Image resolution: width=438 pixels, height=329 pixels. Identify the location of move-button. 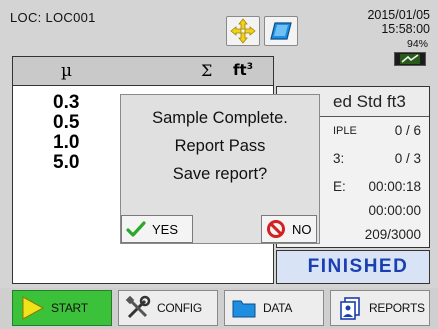
(243, 31).